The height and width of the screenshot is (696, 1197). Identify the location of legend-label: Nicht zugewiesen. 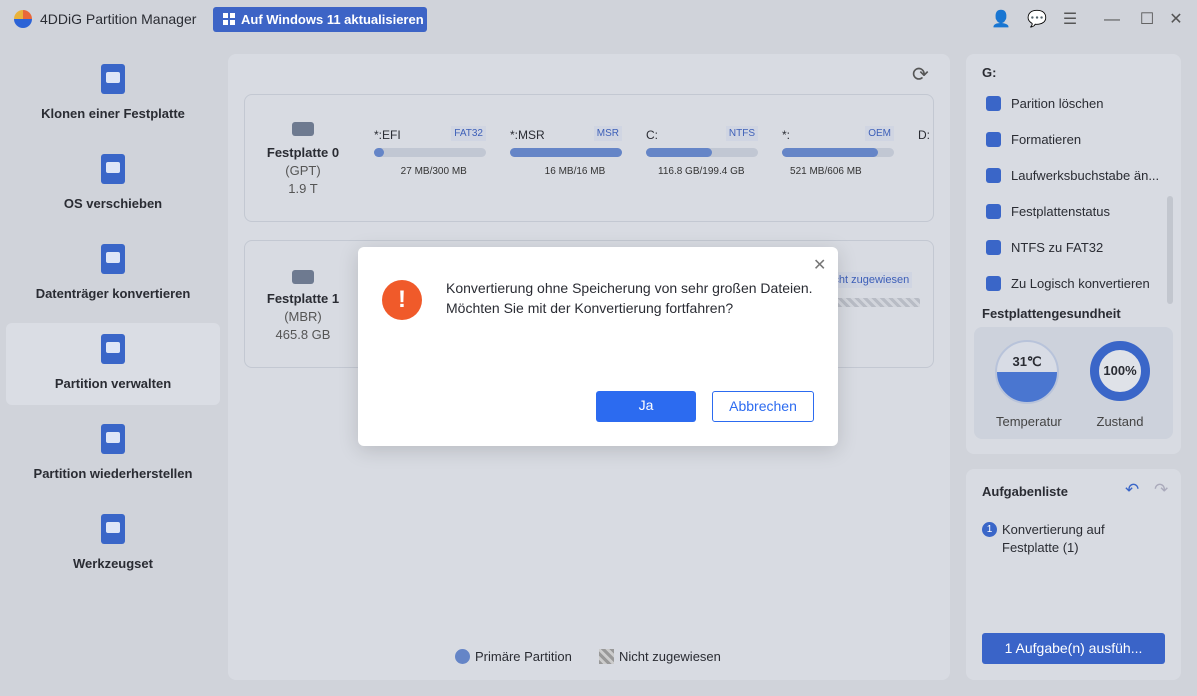
(670, 656).